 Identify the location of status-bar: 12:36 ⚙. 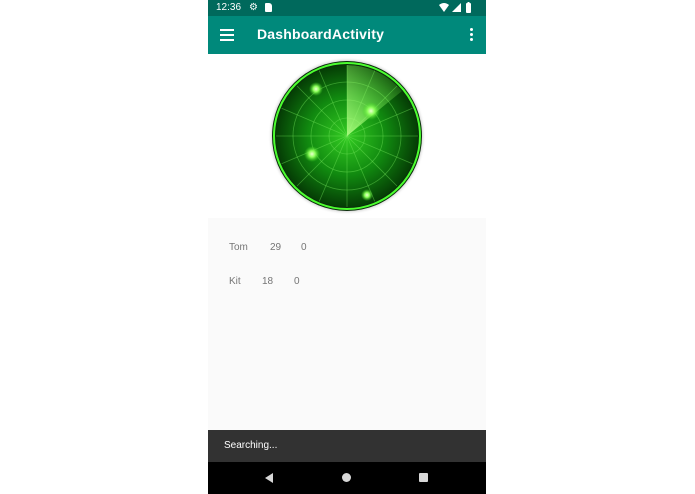
(347, 8).